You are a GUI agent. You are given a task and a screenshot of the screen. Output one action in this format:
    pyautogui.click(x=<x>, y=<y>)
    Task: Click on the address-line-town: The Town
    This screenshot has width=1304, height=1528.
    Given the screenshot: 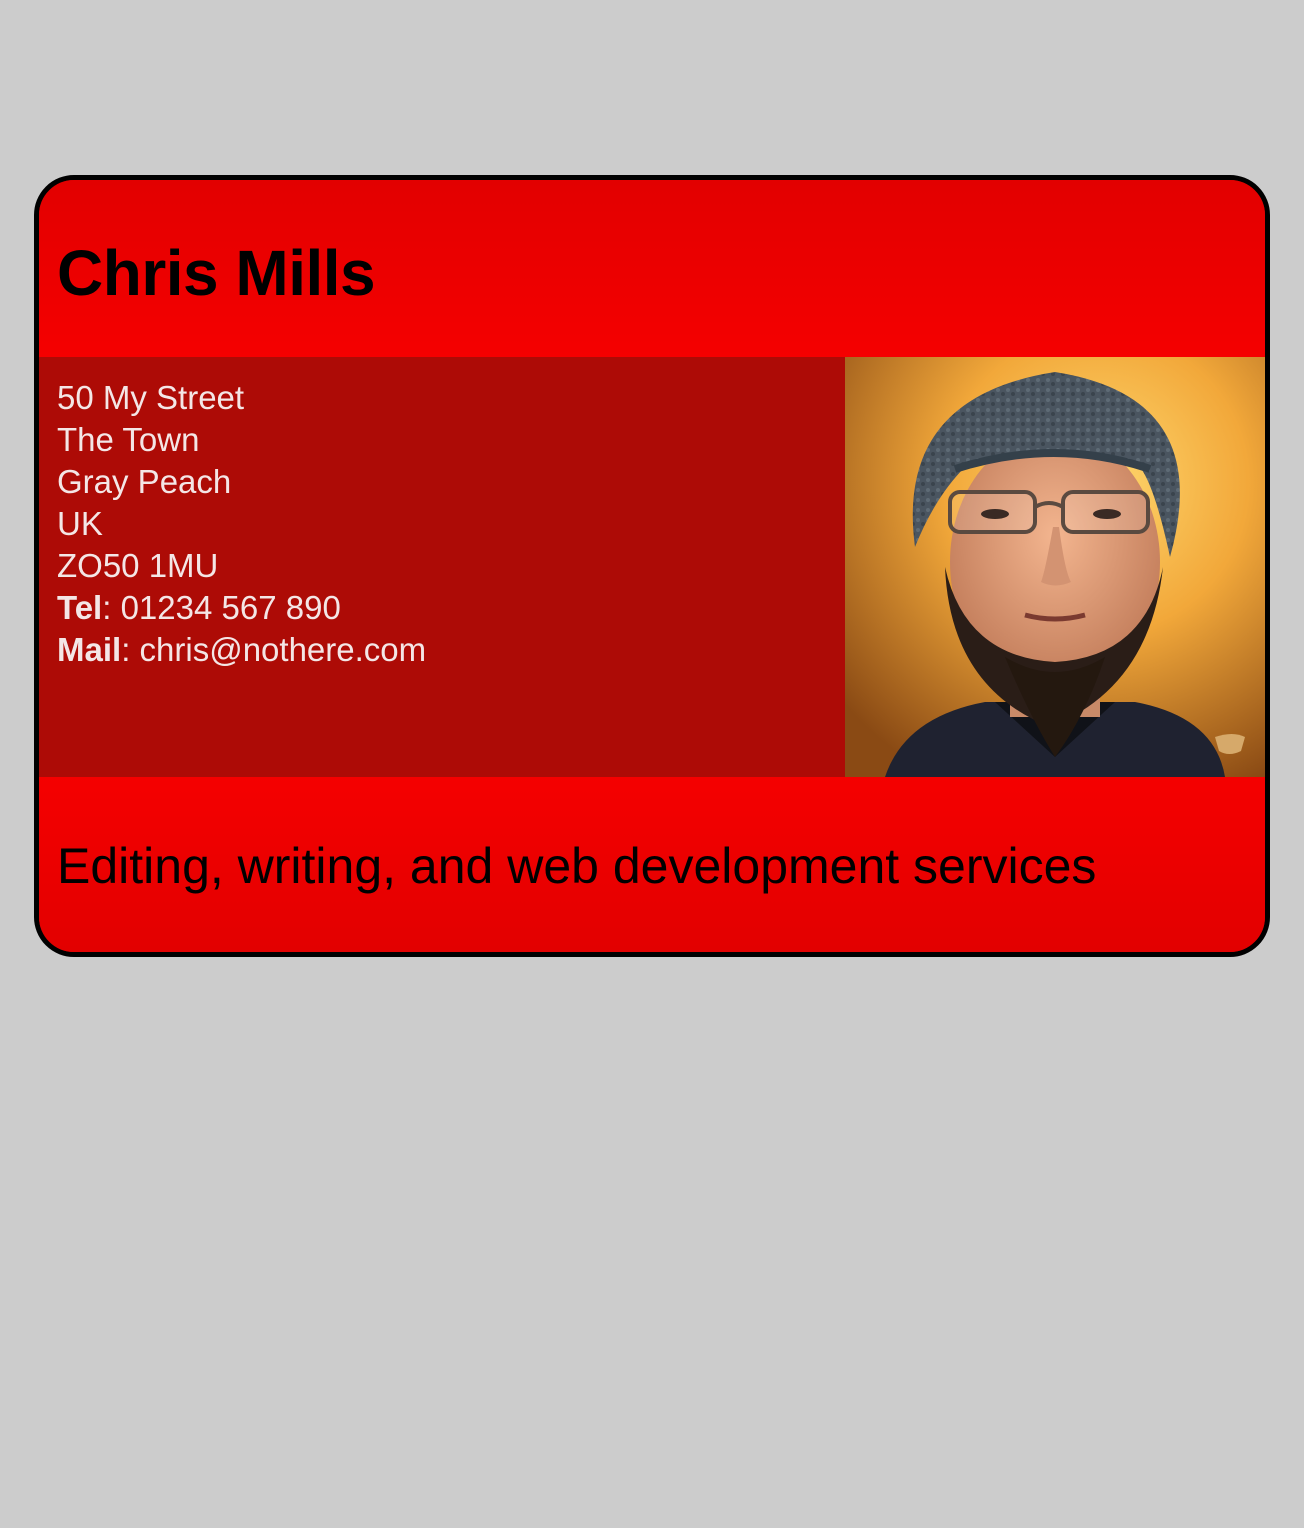 What is the action you would take?
    pyautogui.click(x=128, y=439)
    